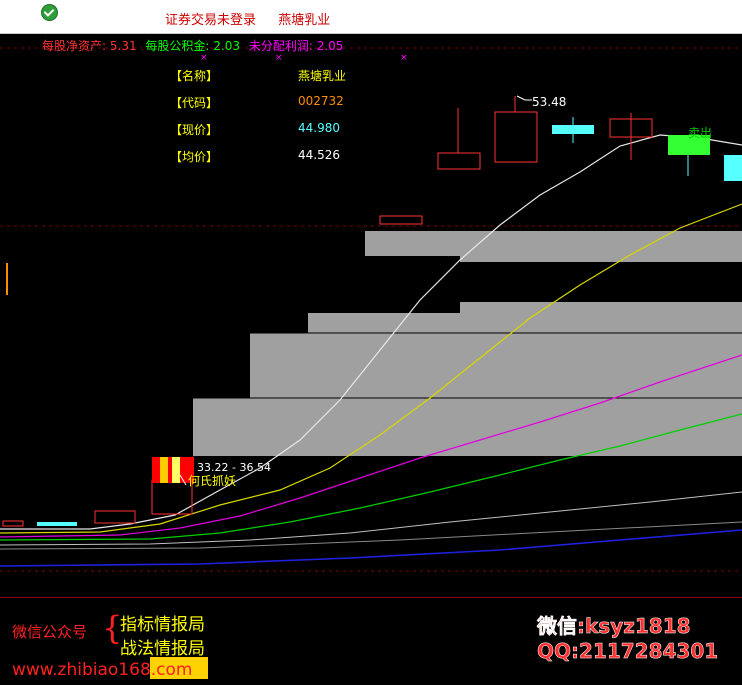 The width and height of the screenshot is (742, 685). I want to click on wechat-contact: 微信:ksyz1818, so click(614, 626).